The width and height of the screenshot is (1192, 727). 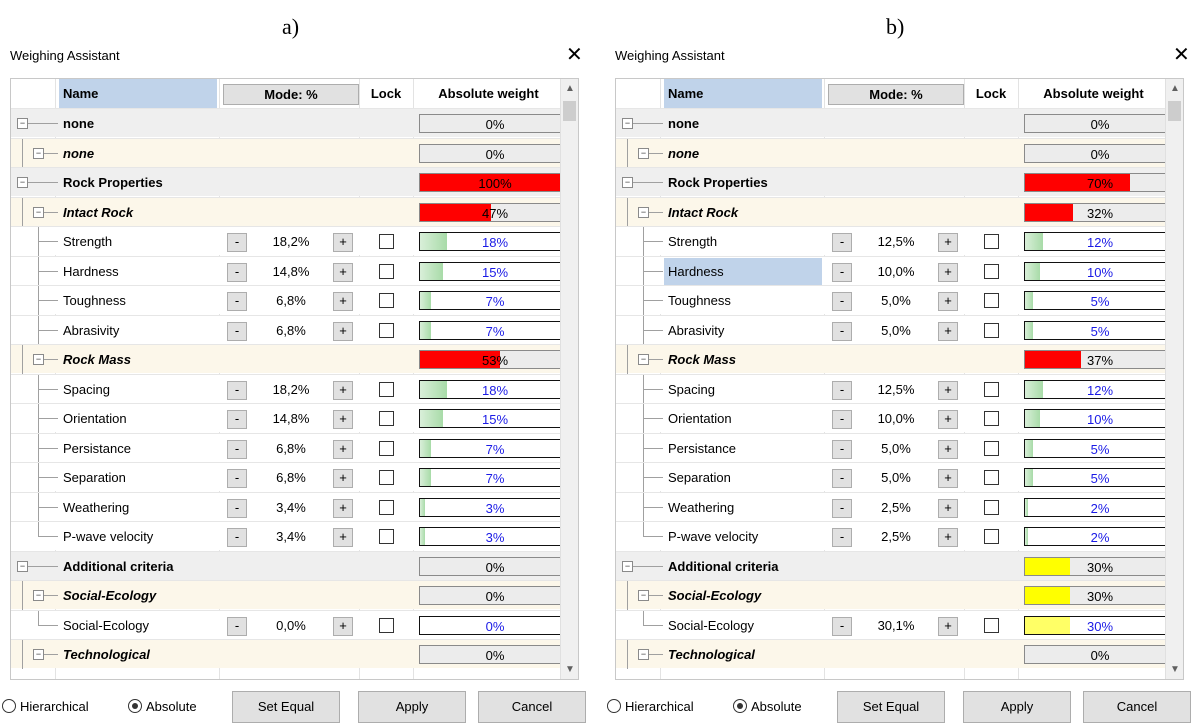 I want to click on apply-button: Apply, so click(x=412, y=707).